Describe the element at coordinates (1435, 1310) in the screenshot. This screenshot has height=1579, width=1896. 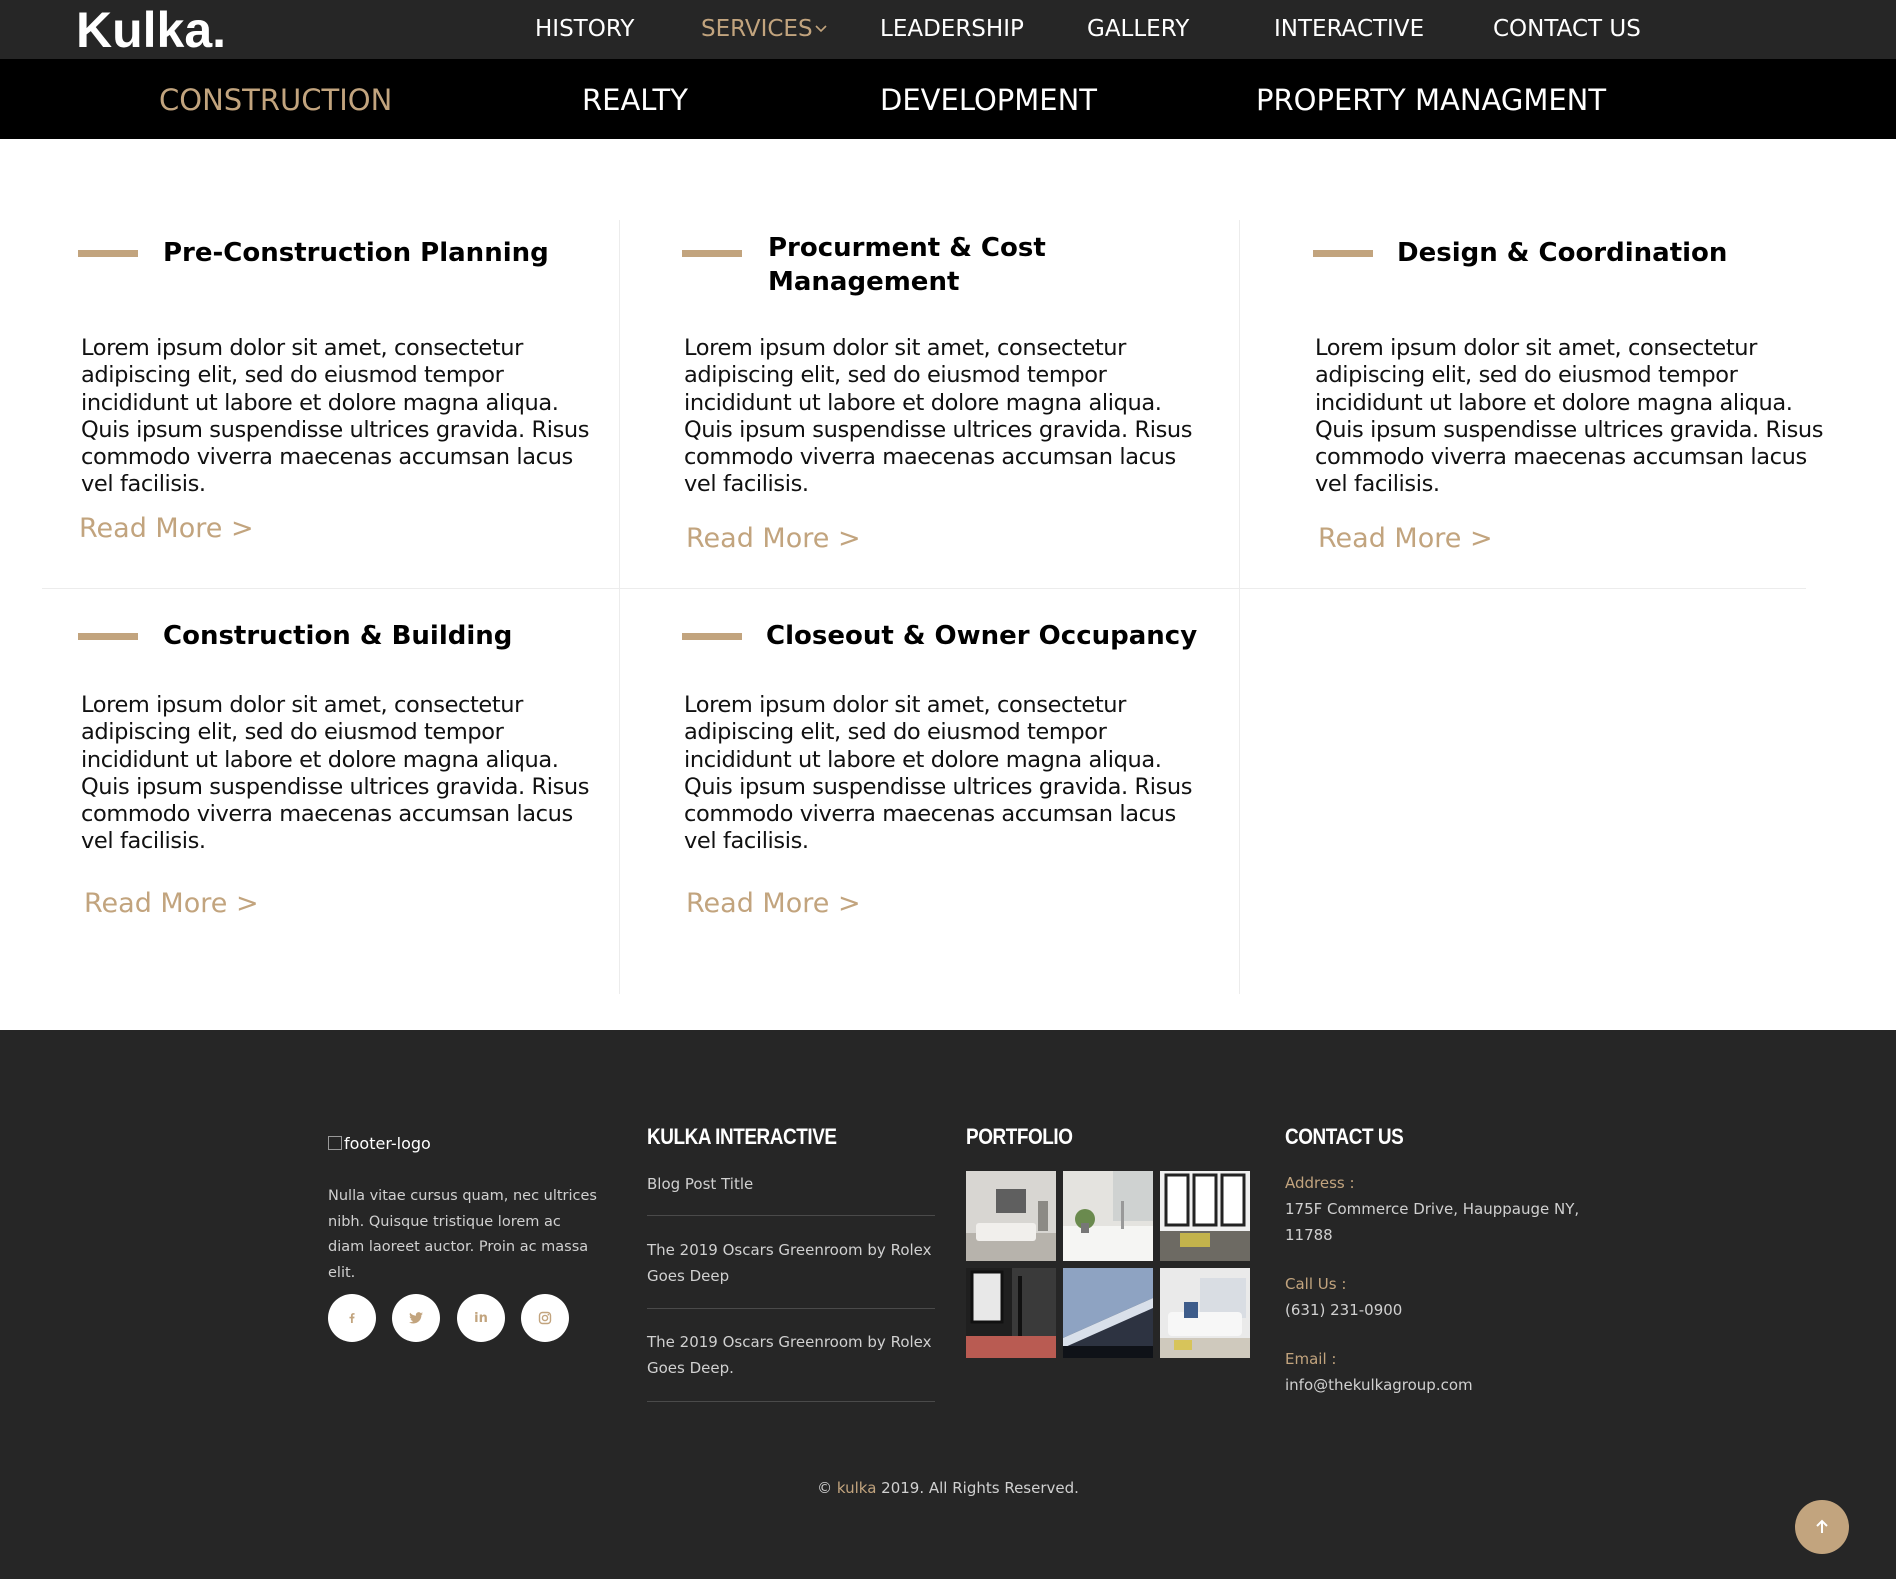
I see `phone-value: (631) 231-0900` at that location.